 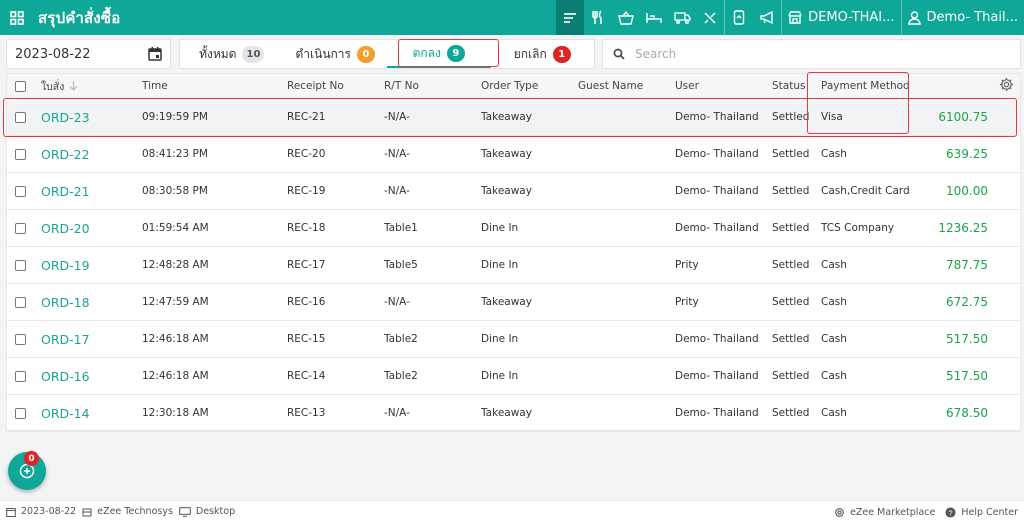 I want to click on tab-in-progress: ดำเนินการ 0, so click(x=336, y=54).